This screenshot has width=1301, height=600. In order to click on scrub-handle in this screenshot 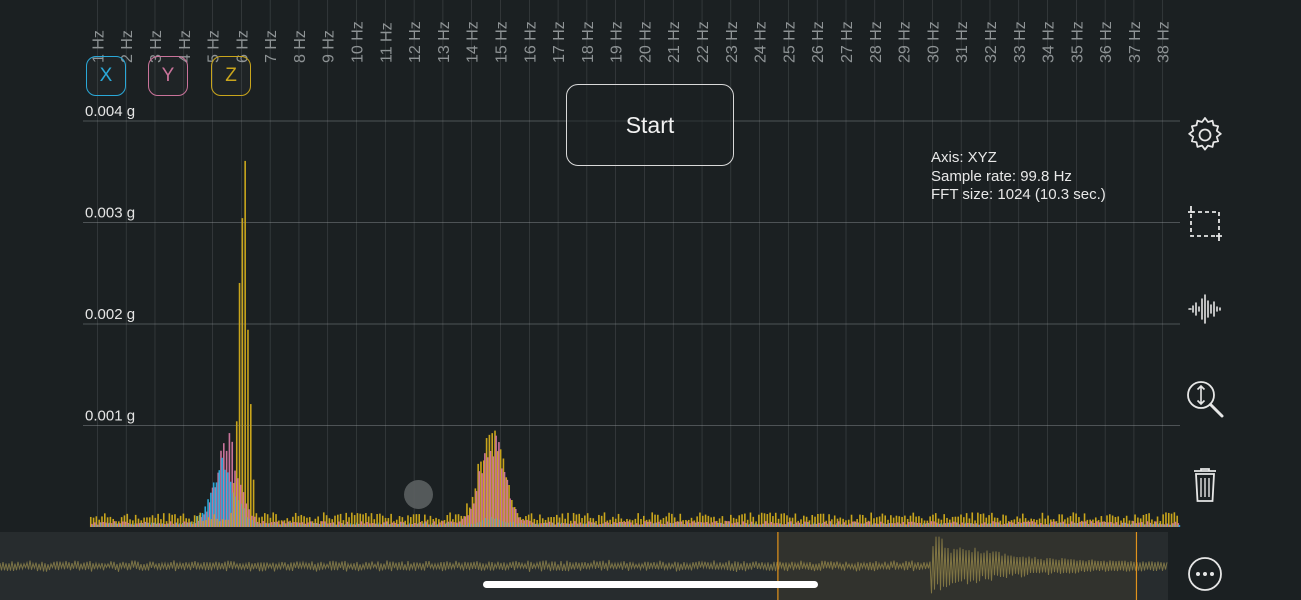, I will do `click(418, 494)`.